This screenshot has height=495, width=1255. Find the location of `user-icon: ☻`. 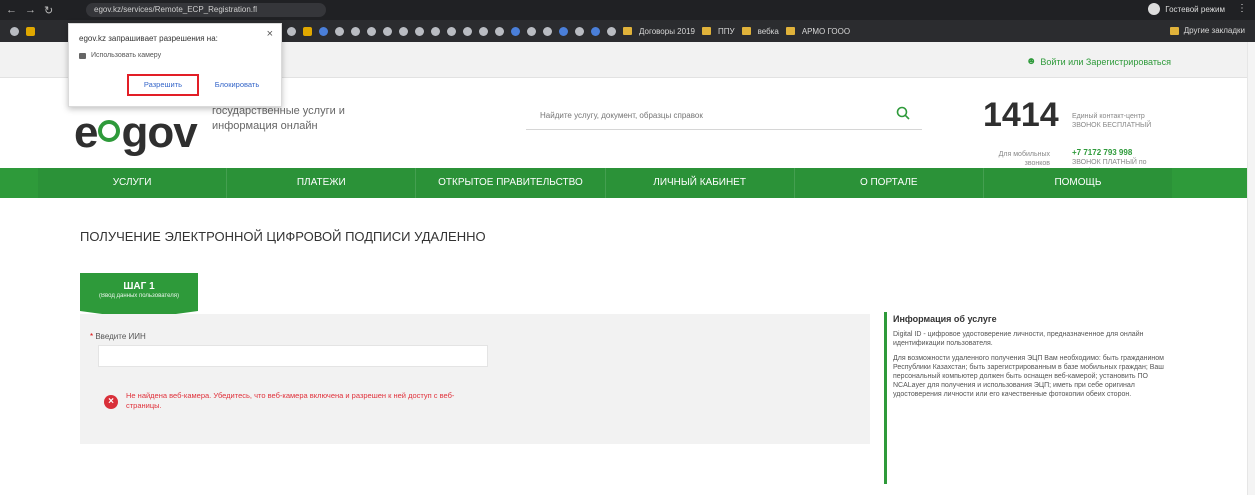

user-icon: ☻ is located at coordinates (1031, 61).